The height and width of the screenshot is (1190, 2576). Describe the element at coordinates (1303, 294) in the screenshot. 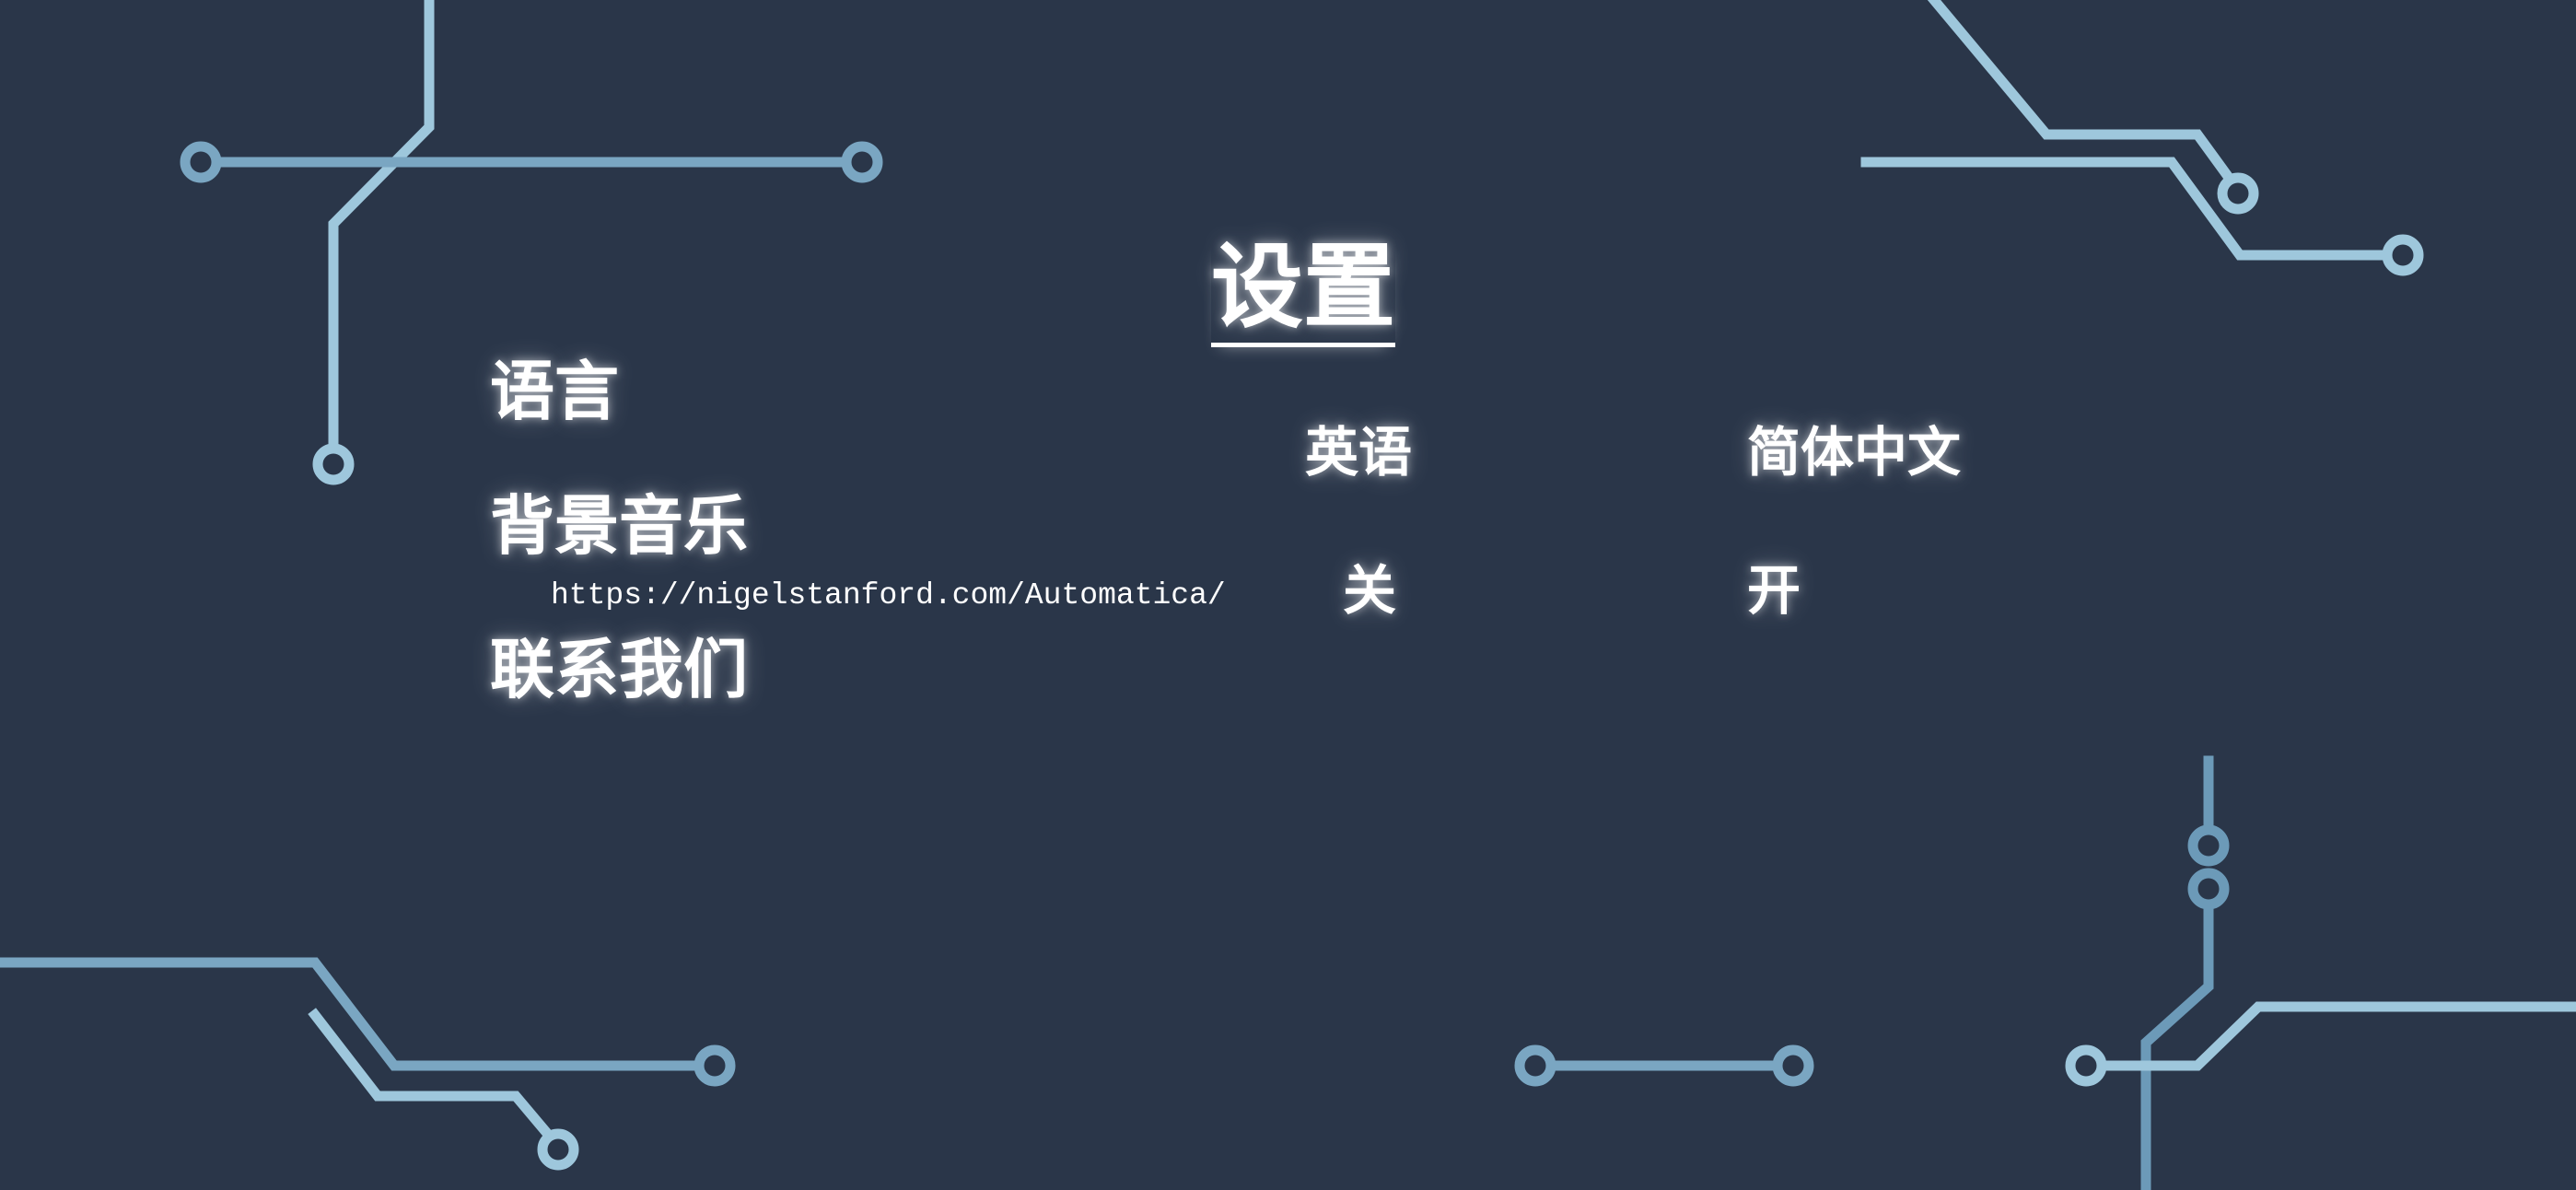

I see `page-title: 设置` at that location.